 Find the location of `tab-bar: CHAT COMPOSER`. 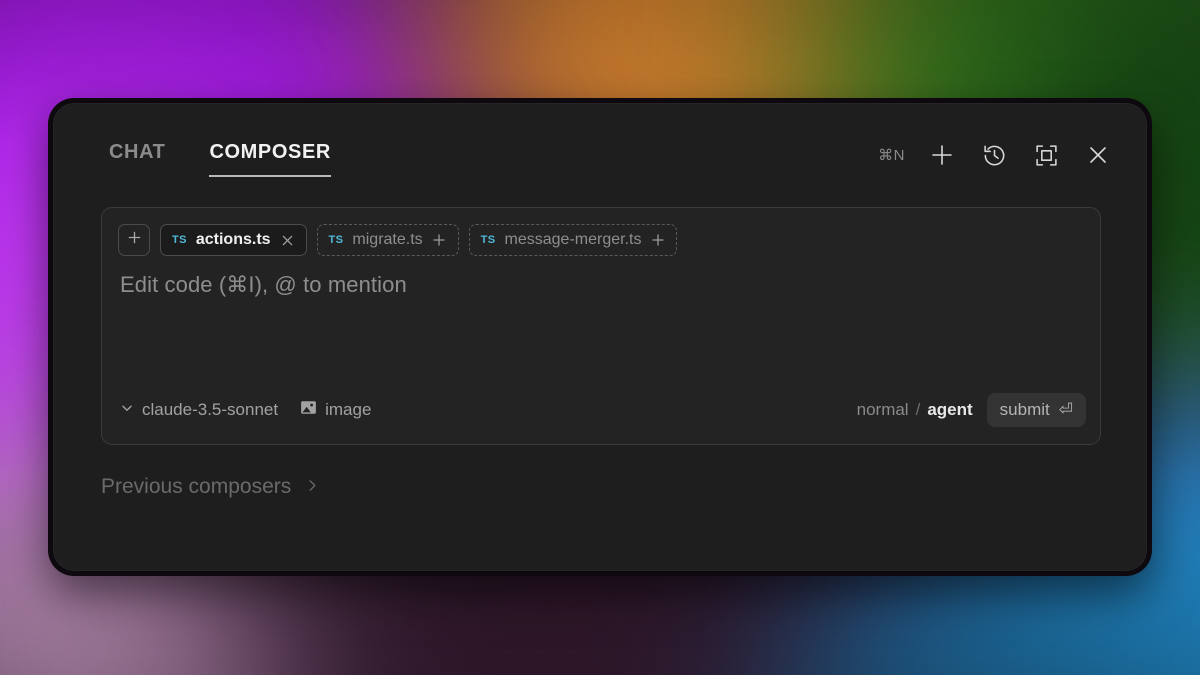

tab-bar: CHAT COMPOSER is located at coordinates (220, 159).